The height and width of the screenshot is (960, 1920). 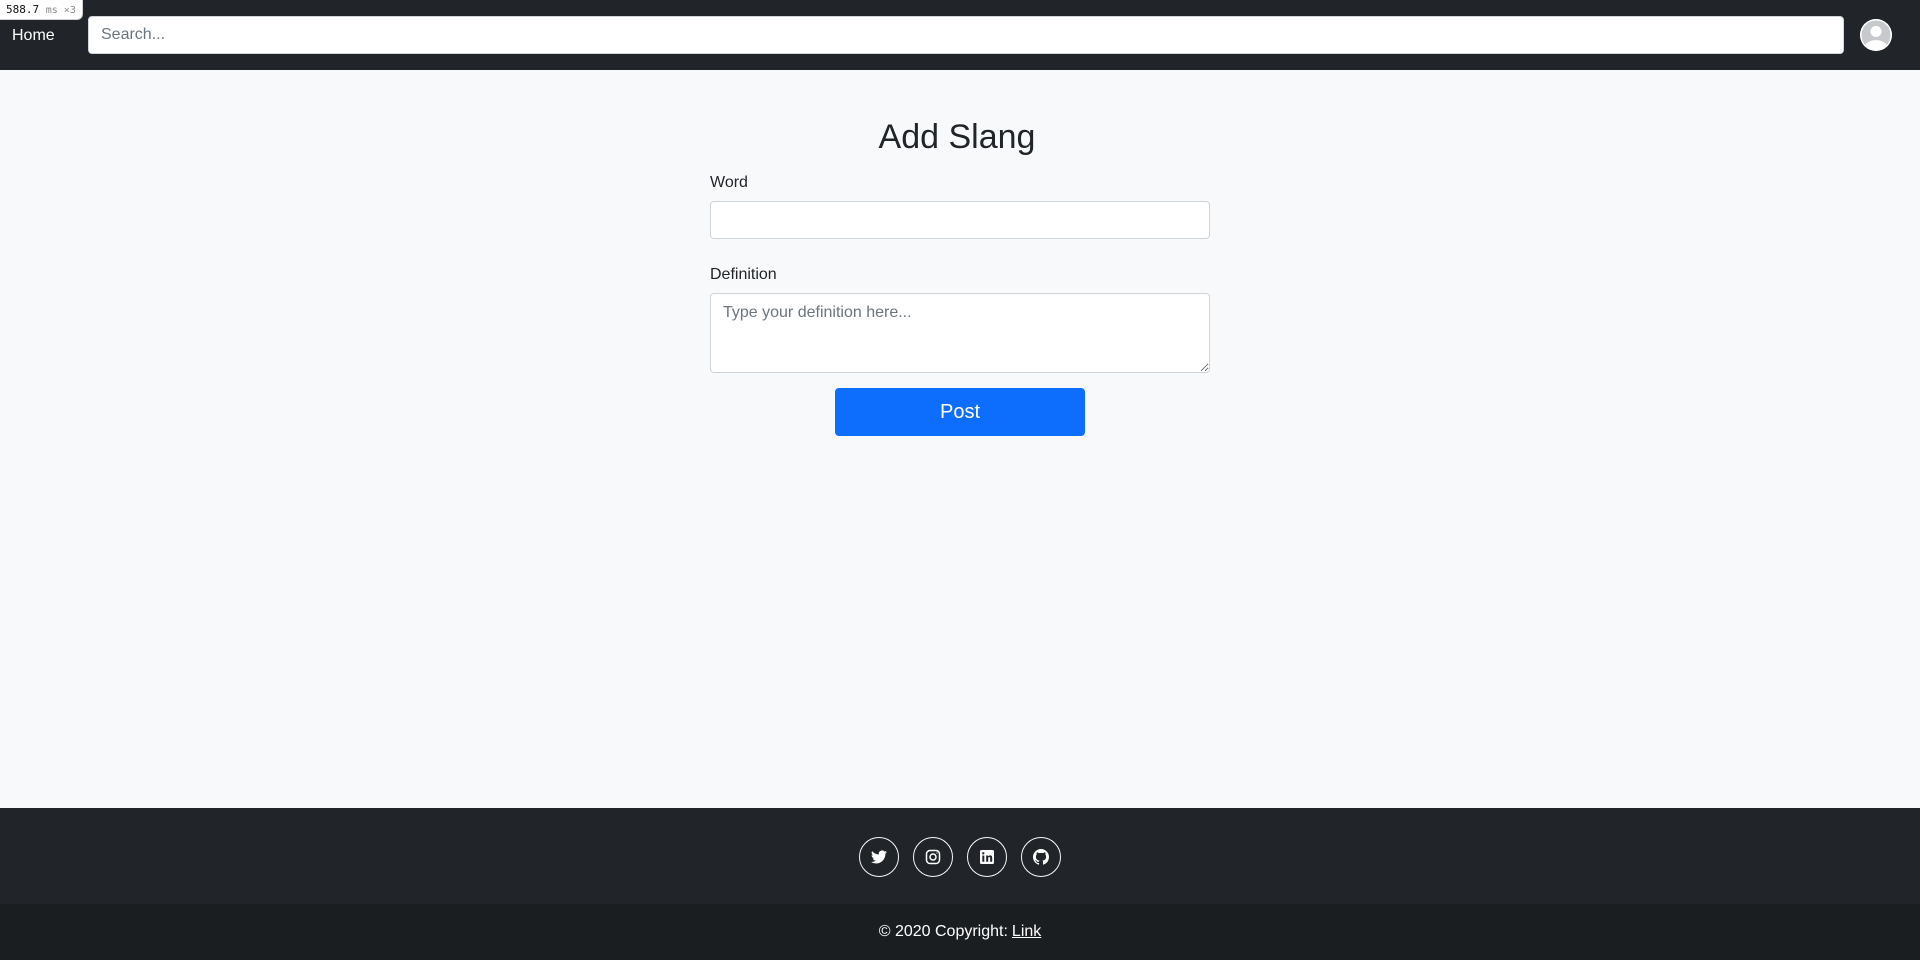 I want to click on copyright-bar: © 2020 Copyright: Link, so click(x=960, y=932).